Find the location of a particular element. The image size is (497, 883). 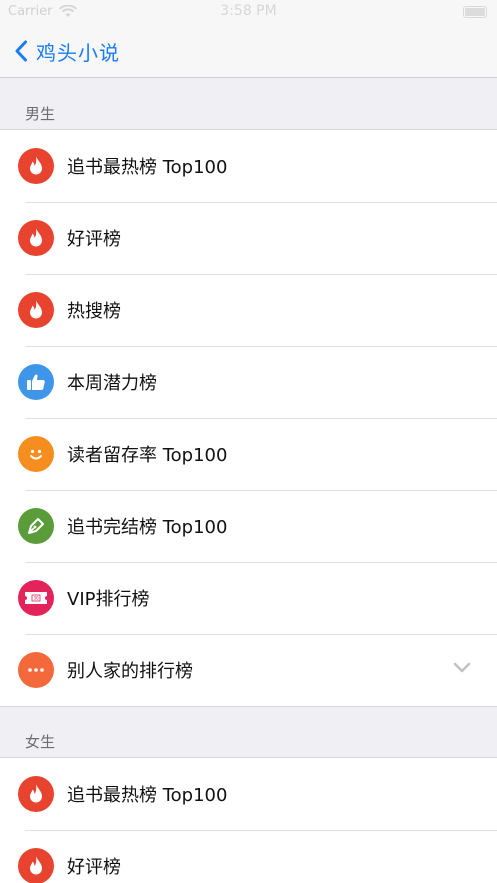

status-time: 3:58 PM is located at coordinates (248, 11).